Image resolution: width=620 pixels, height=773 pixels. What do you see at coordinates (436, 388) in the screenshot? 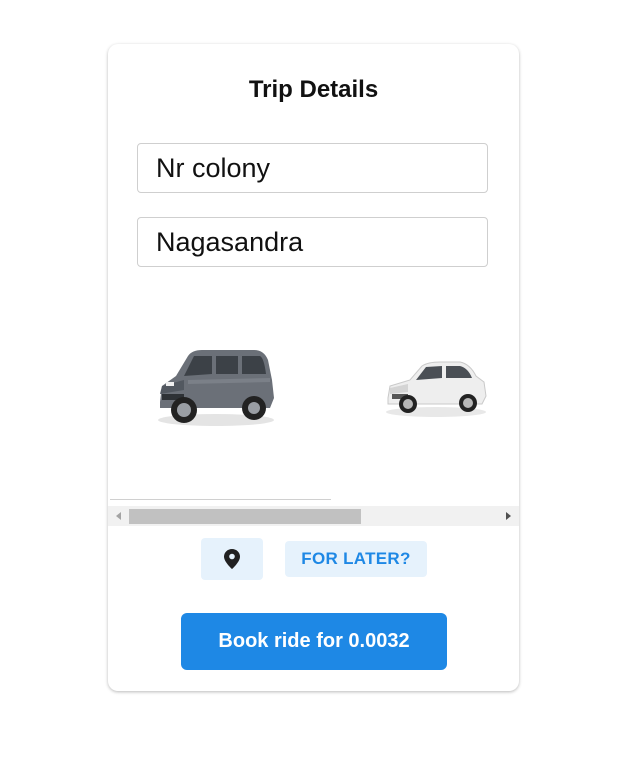
I see `sedan-image` at bounding box center [436, 388].